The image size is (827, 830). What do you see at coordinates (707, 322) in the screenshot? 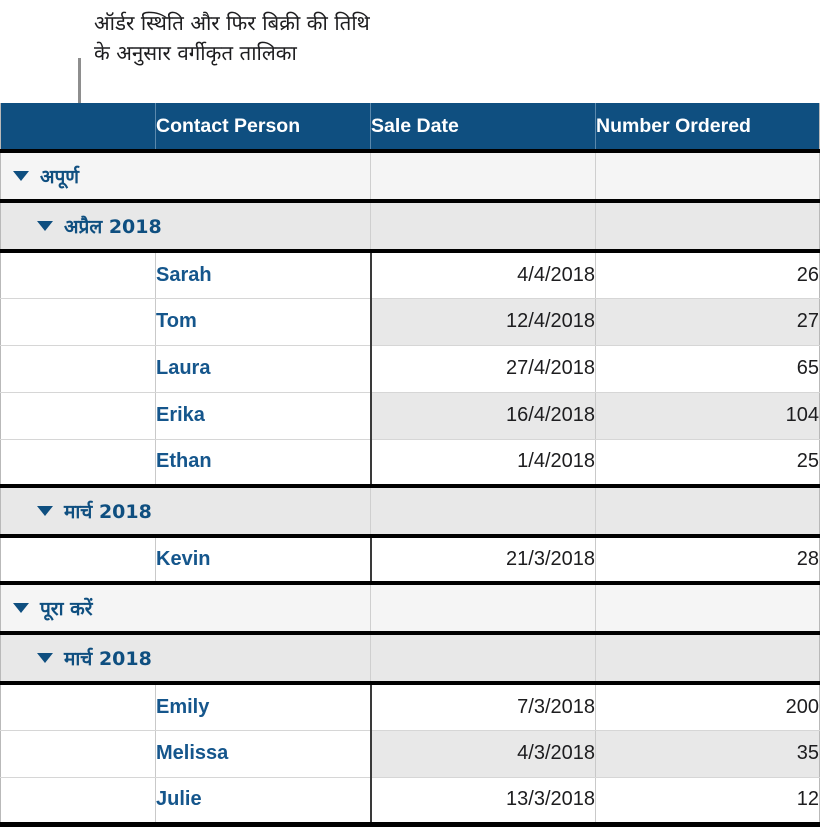
I see `cell-number-ordered: 27` at bounding box center [707, 322].